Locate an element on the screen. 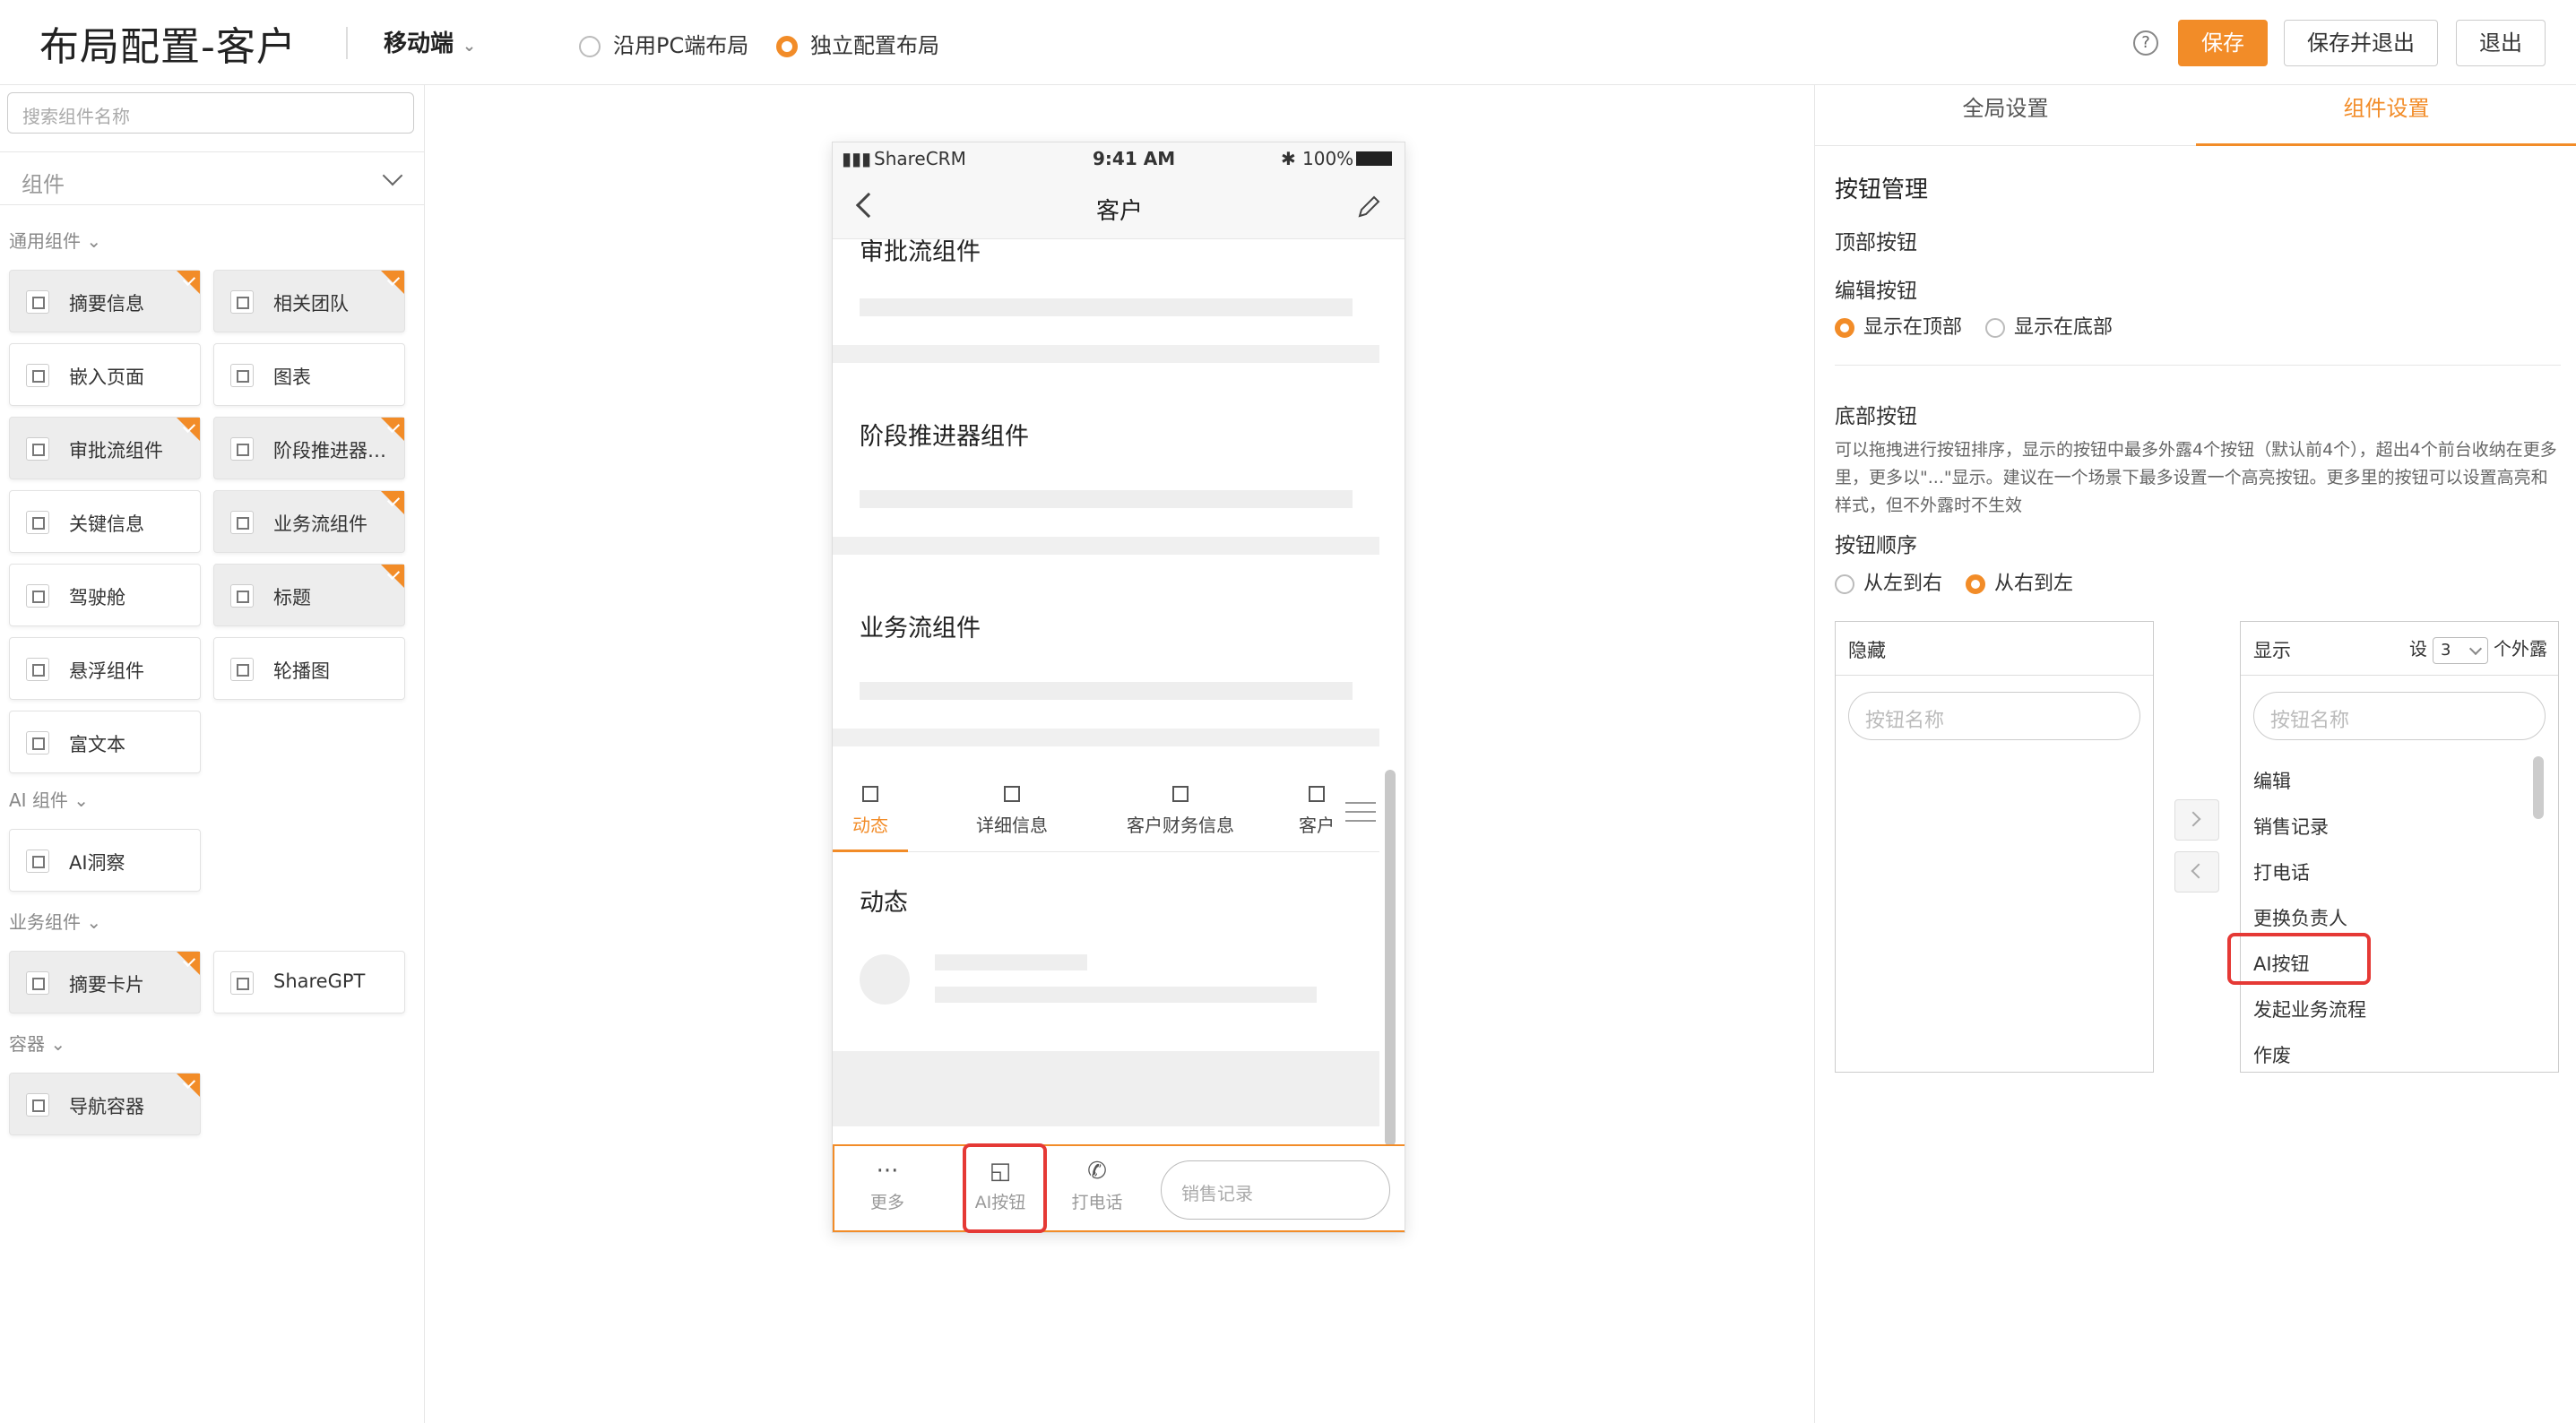 The width and height of the screenshot is (2576, 1423). category-dropdown: 组件 is located at coordinates (212, 178).